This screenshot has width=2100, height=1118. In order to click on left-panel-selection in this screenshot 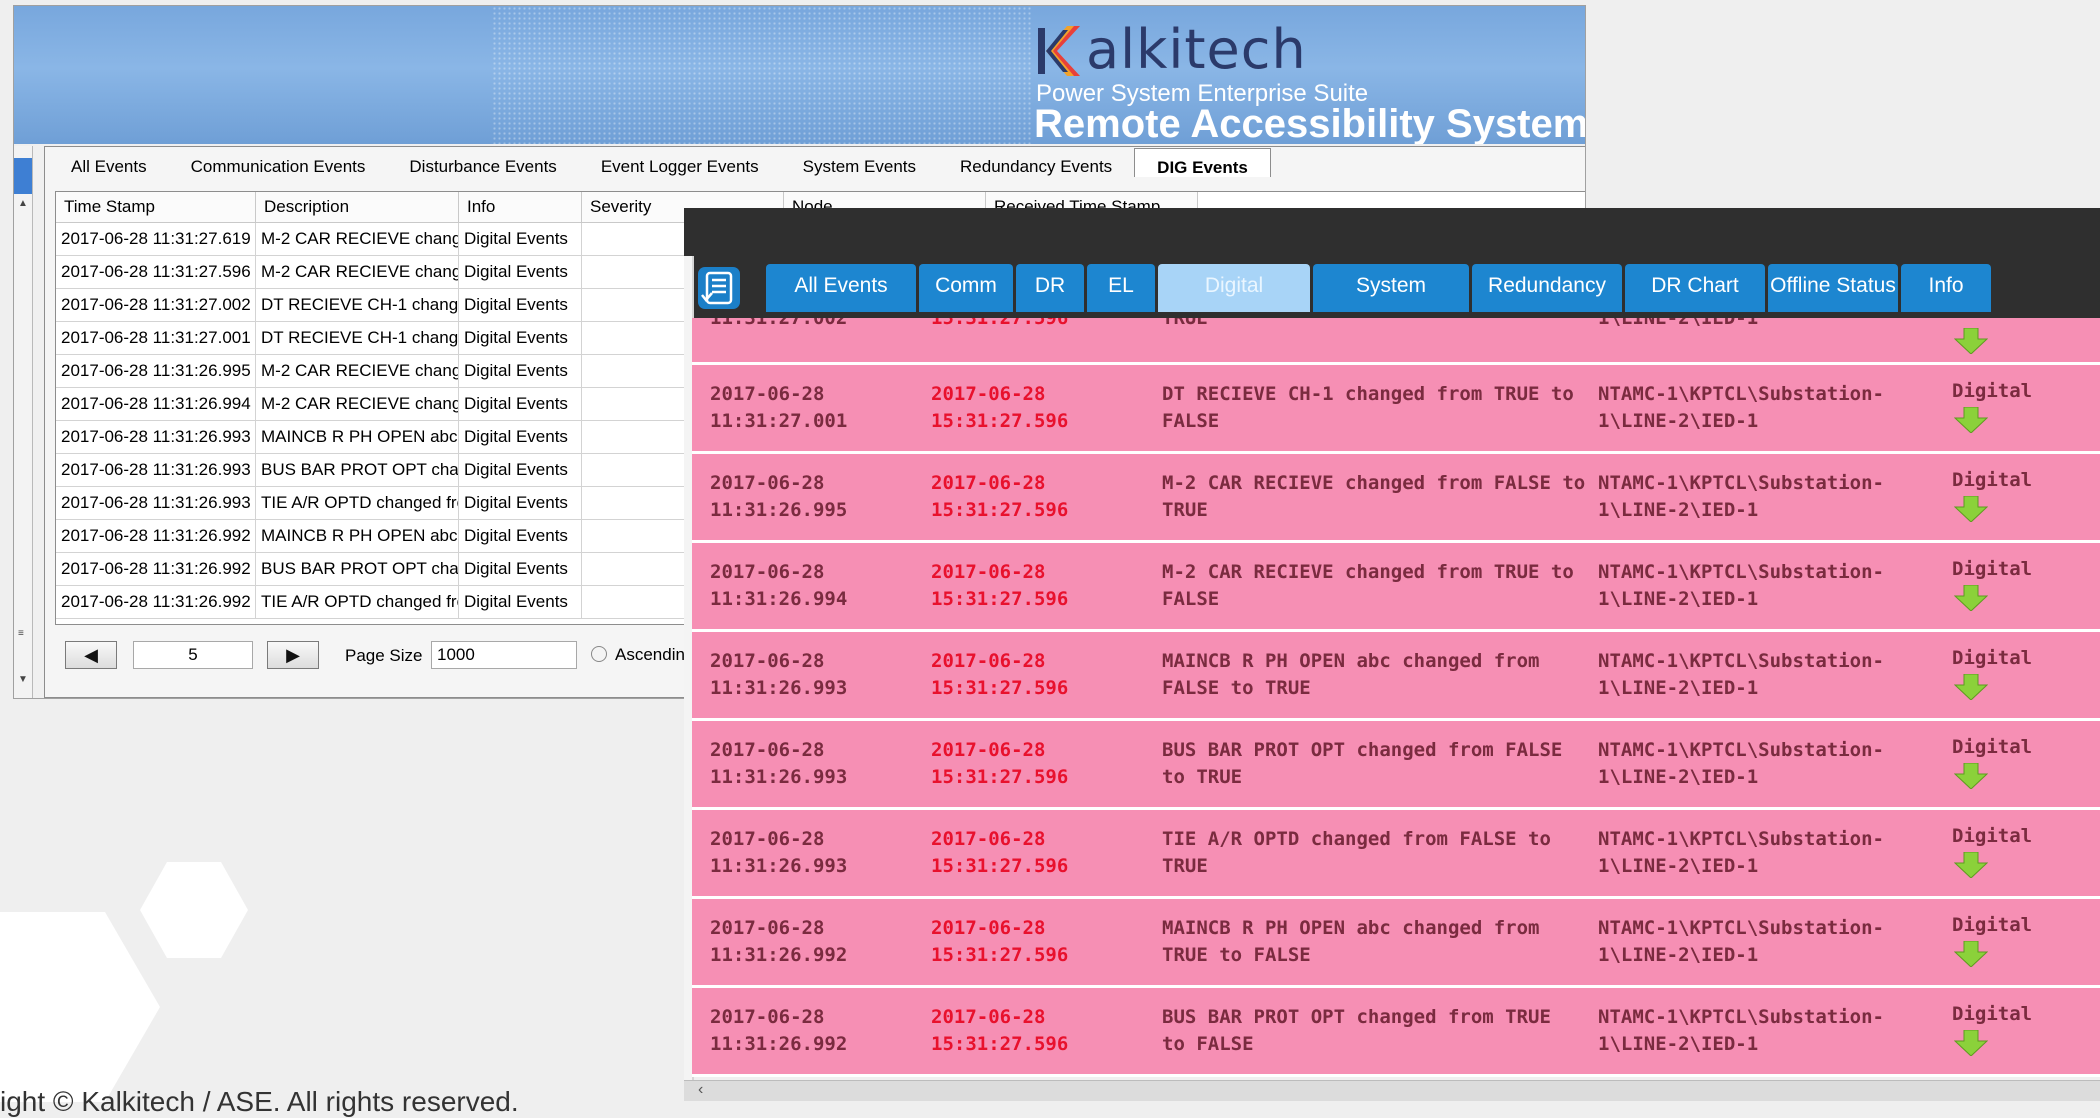, I will do `click(23, 176)`.